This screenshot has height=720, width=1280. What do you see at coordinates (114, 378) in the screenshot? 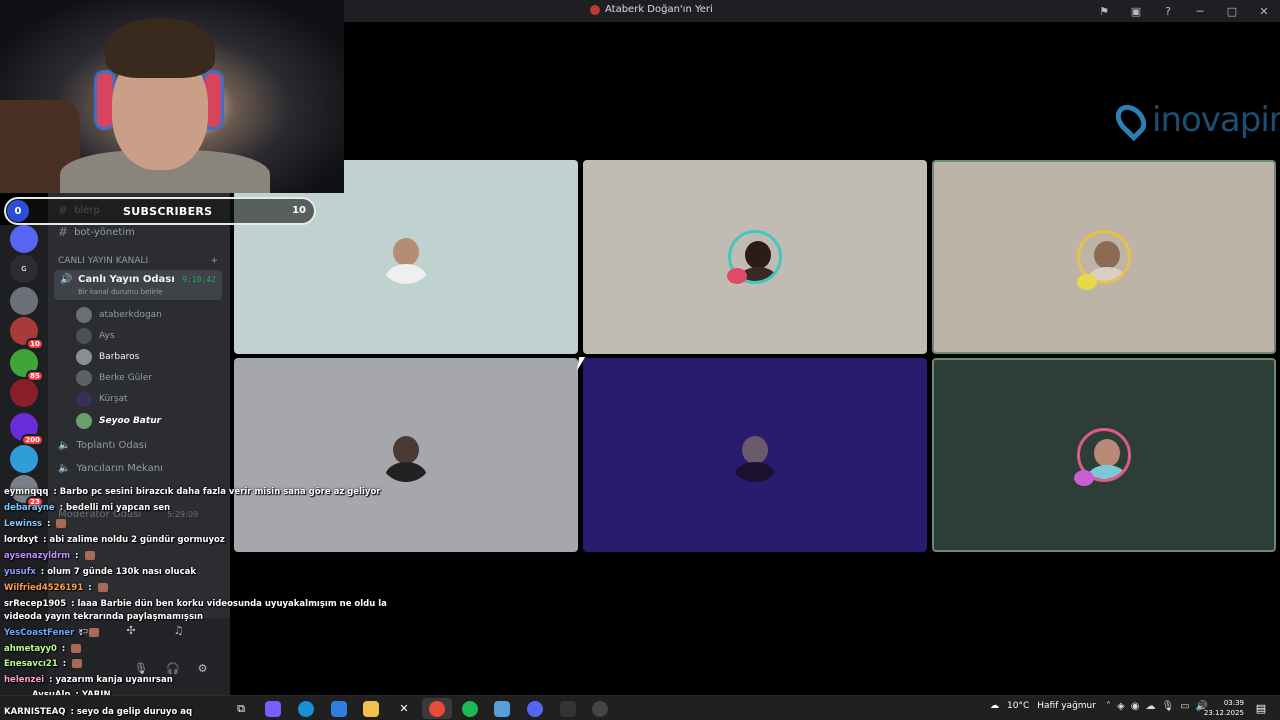
I see `voice-member: Berke Güler` at bounding box center [114, 378].